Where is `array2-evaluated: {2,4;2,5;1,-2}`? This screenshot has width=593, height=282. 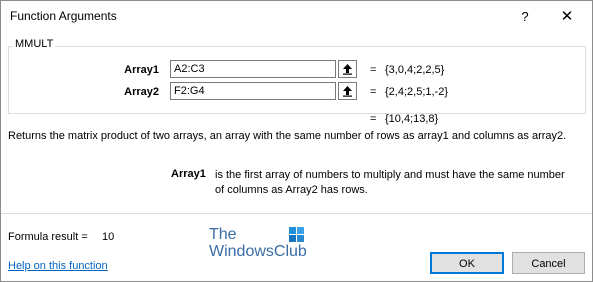
array2-evaluated: {2,4;2,5;1,-2} is located at coordinates (416, 92).